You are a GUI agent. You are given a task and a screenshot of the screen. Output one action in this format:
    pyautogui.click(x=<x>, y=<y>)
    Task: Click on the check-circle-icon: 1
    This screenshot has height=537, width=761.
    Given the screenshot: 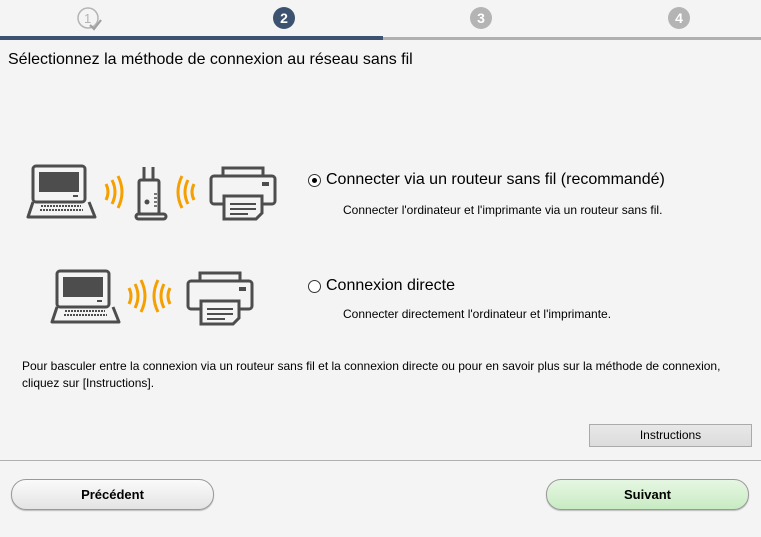 What is the action you would take?
    pyautogui.click(x=89, y=19)
    